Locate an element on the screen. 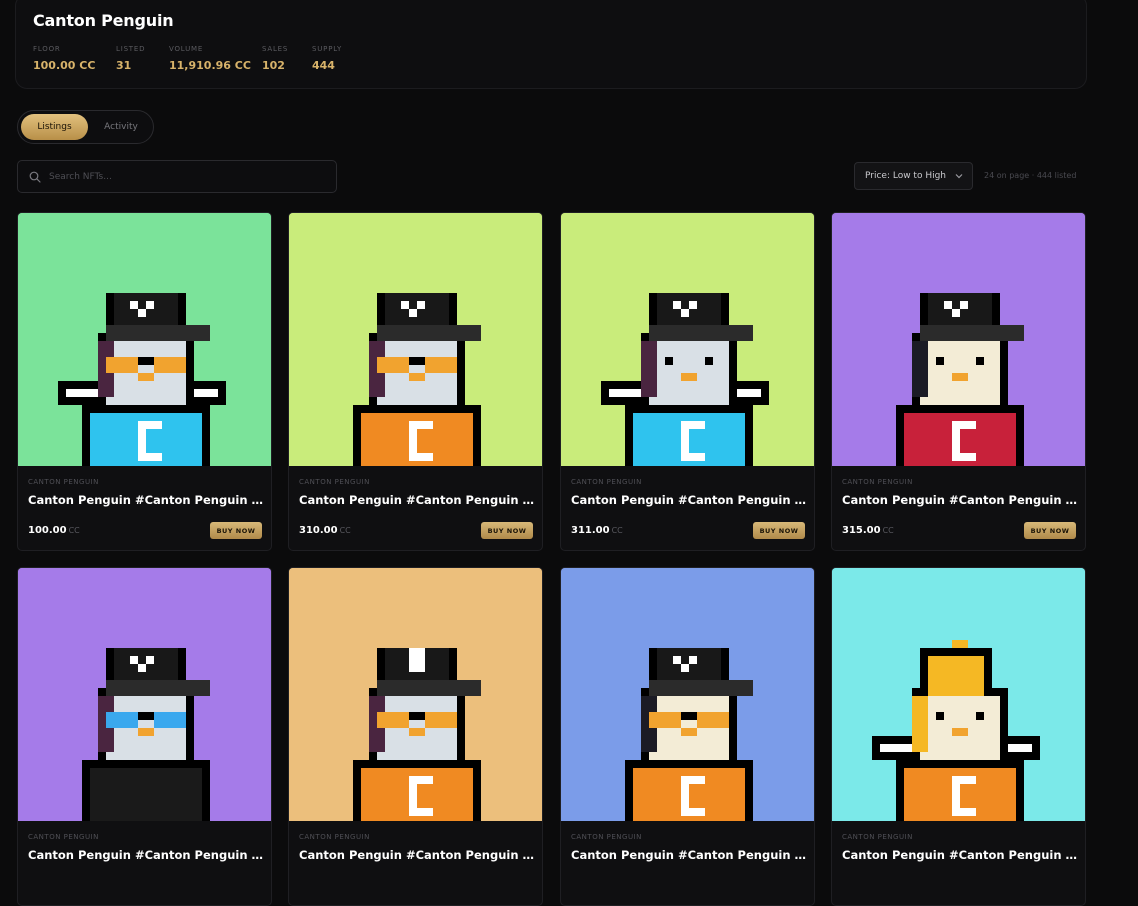  nft-name: Canton Penguin #Canton Penguin #105 is located at coordinates (146, 500).